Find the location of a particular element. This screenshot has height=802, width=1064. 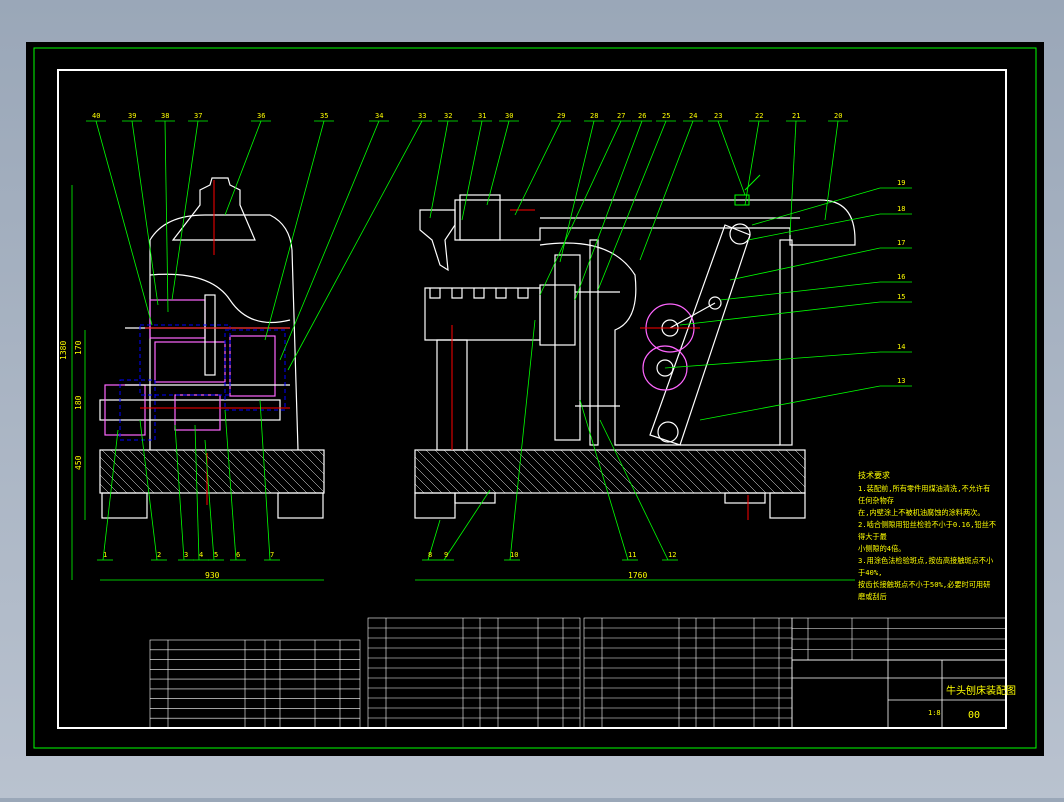

part-label-2: 2 is located at coordinates (159, 555).